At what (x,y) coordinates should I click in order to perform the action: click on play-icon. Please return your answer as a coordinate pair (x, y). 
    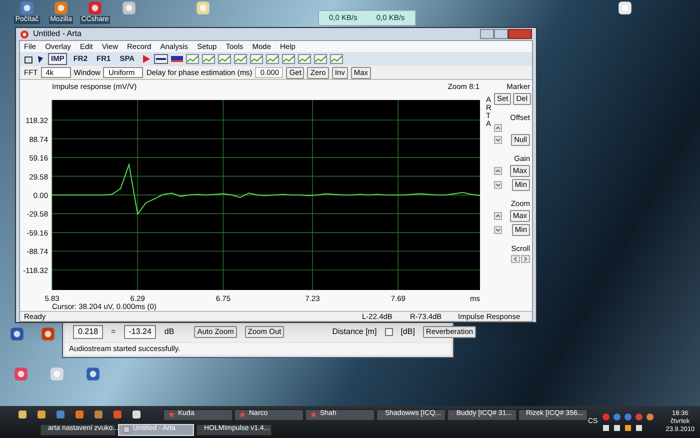
    Looking at the image, I should click on (145, 59).